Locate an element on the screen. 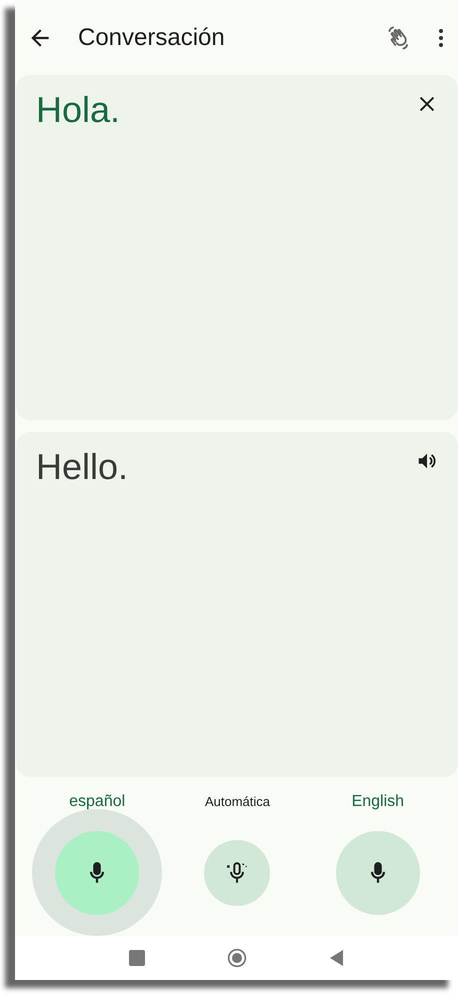  recents-icon is located at coordinates (136, 958).